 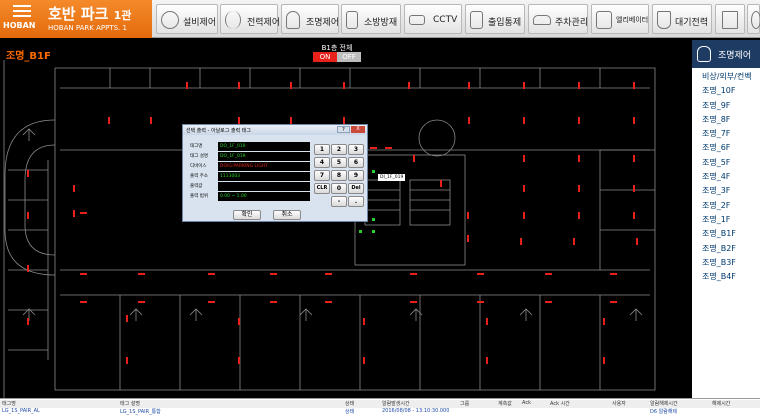 I want to click on floor-item-2f: 조명_2F, so click(x=726, y=206).